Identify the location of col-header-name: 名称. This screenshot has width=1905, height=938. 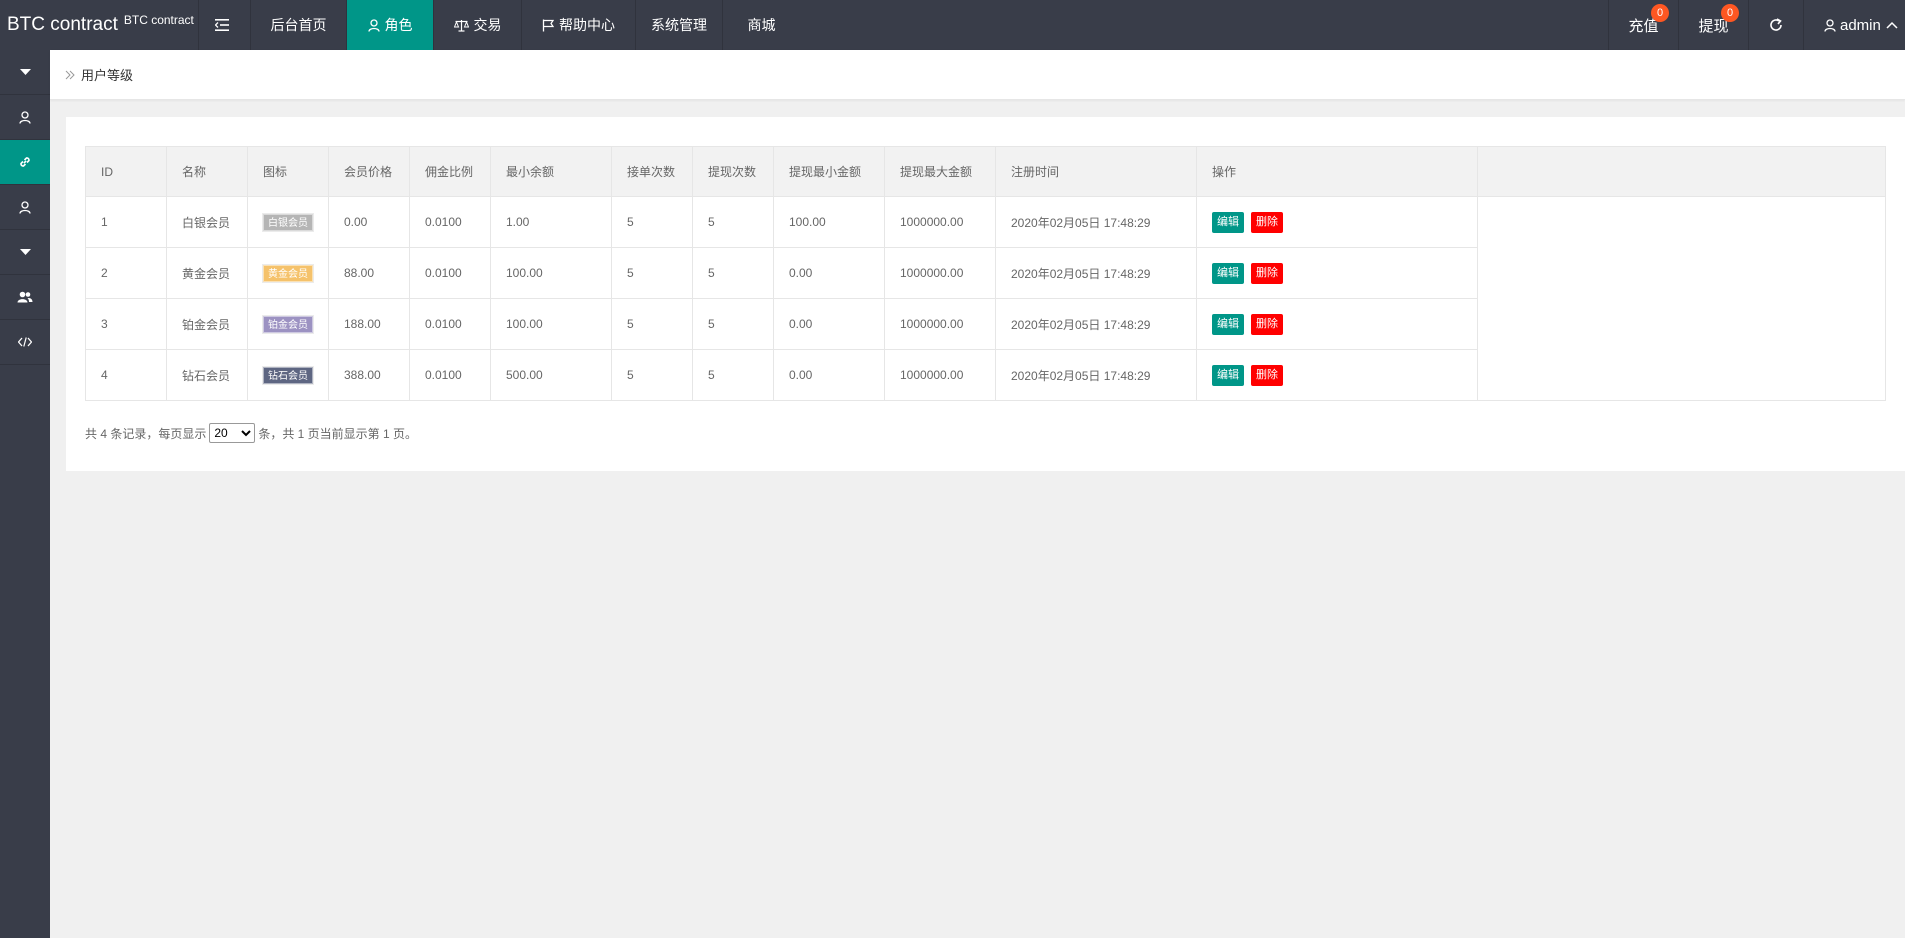
(207, 171).